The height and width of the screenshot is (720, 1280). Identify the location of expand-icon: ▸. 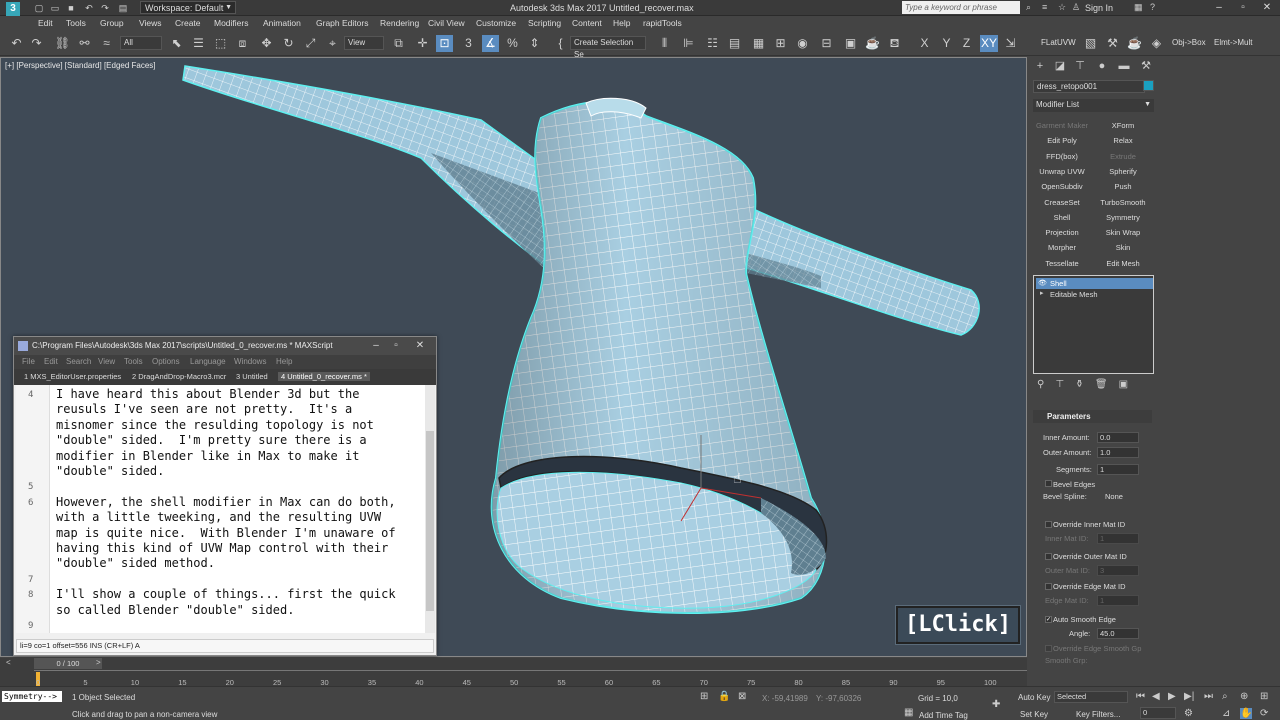
(1042, 293).